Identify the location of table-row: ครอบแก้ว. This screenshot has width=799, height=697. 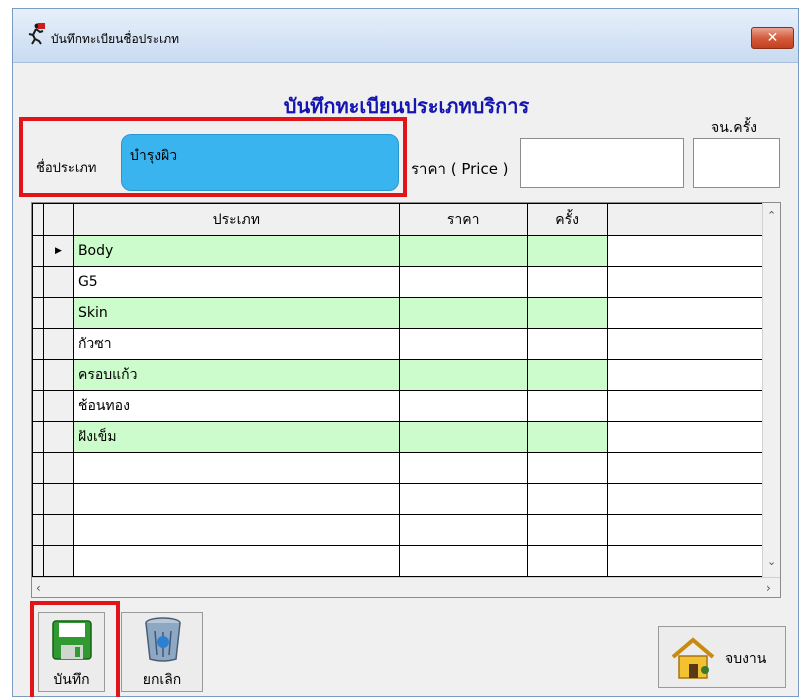
(397, 375).